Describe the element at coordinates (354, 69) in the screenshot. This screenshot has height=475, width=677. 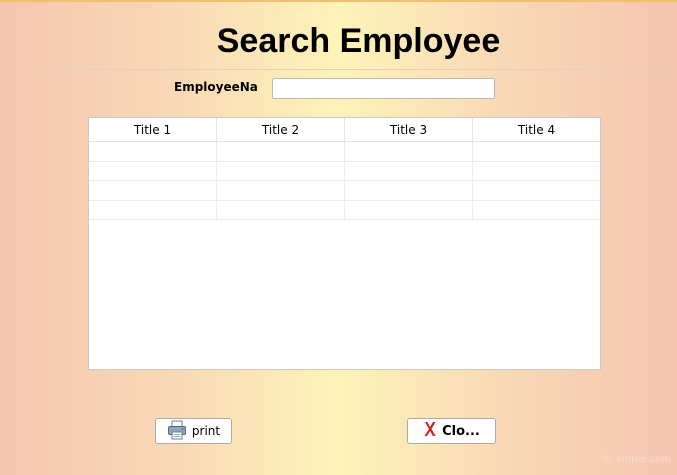
I see `title-divider` at that location.